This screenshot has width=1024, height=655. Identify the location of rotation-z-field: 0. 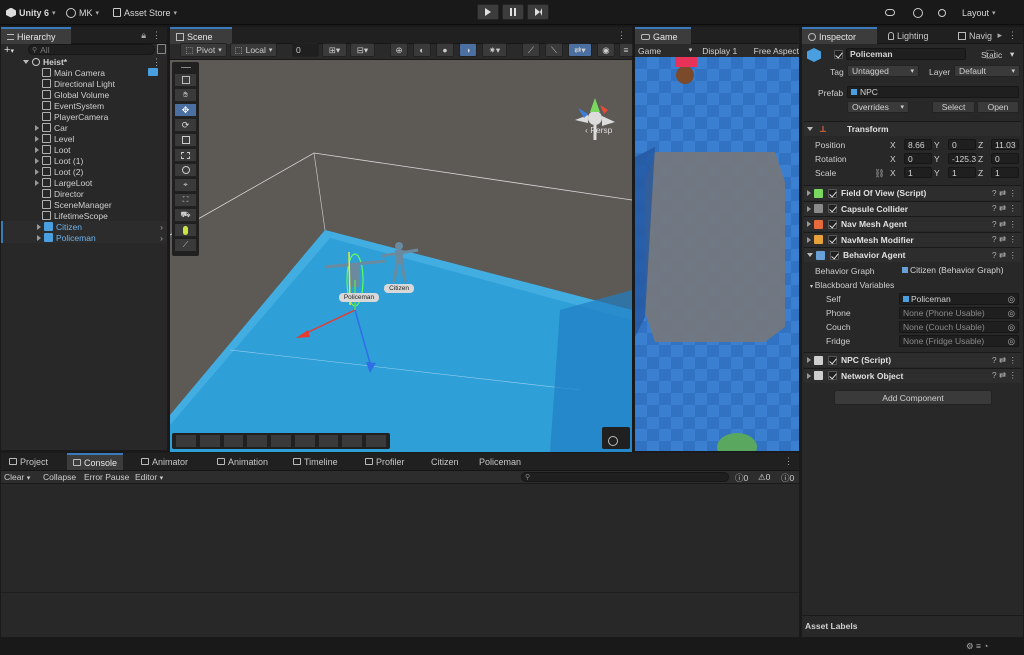
(1005, 158).